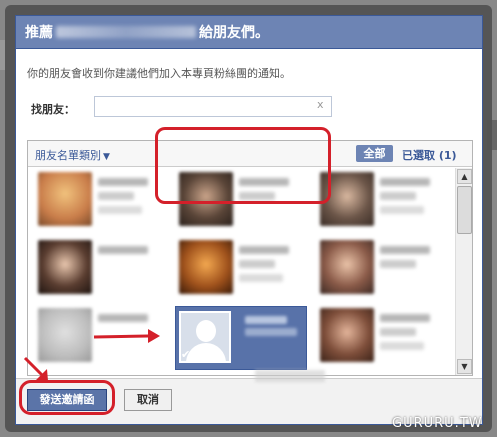 The height and width of the screenshot is (437, 497). I want to click on chevron-down-icon: ▼, so click(106, 157).